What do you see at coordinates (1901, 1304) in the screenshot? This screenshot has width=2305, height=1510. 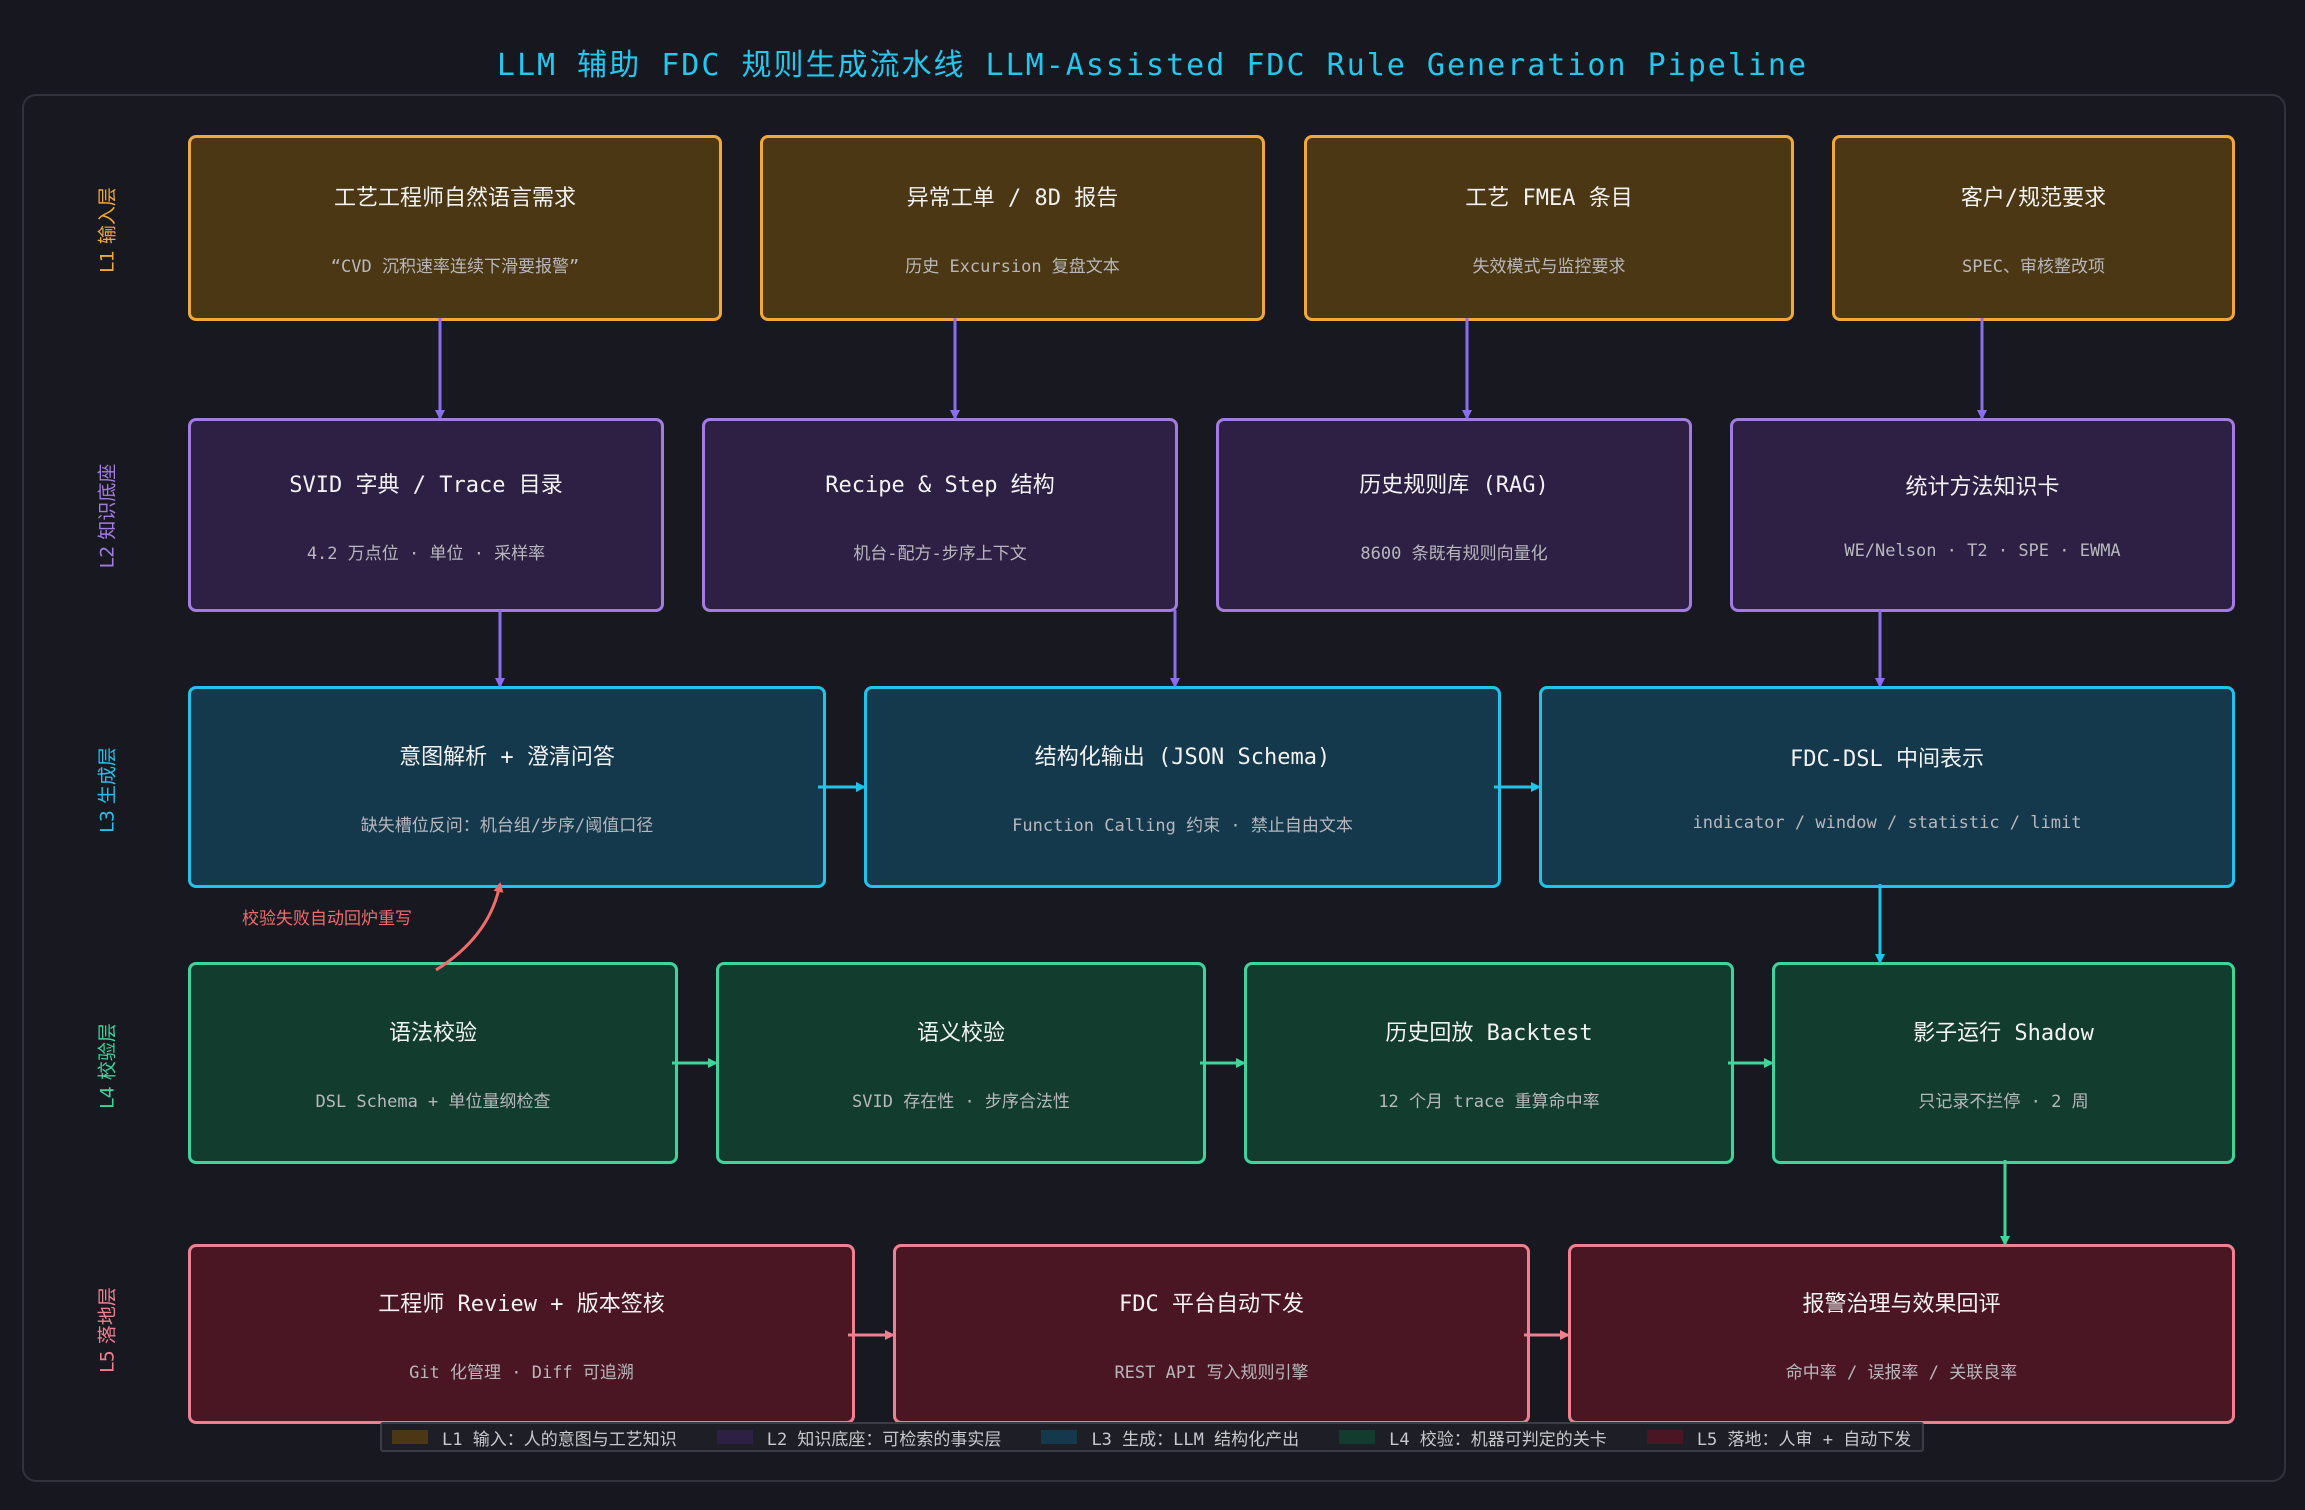 I see `box-title: 报警治理与效果回评` at bounding box center [1901, 1304].